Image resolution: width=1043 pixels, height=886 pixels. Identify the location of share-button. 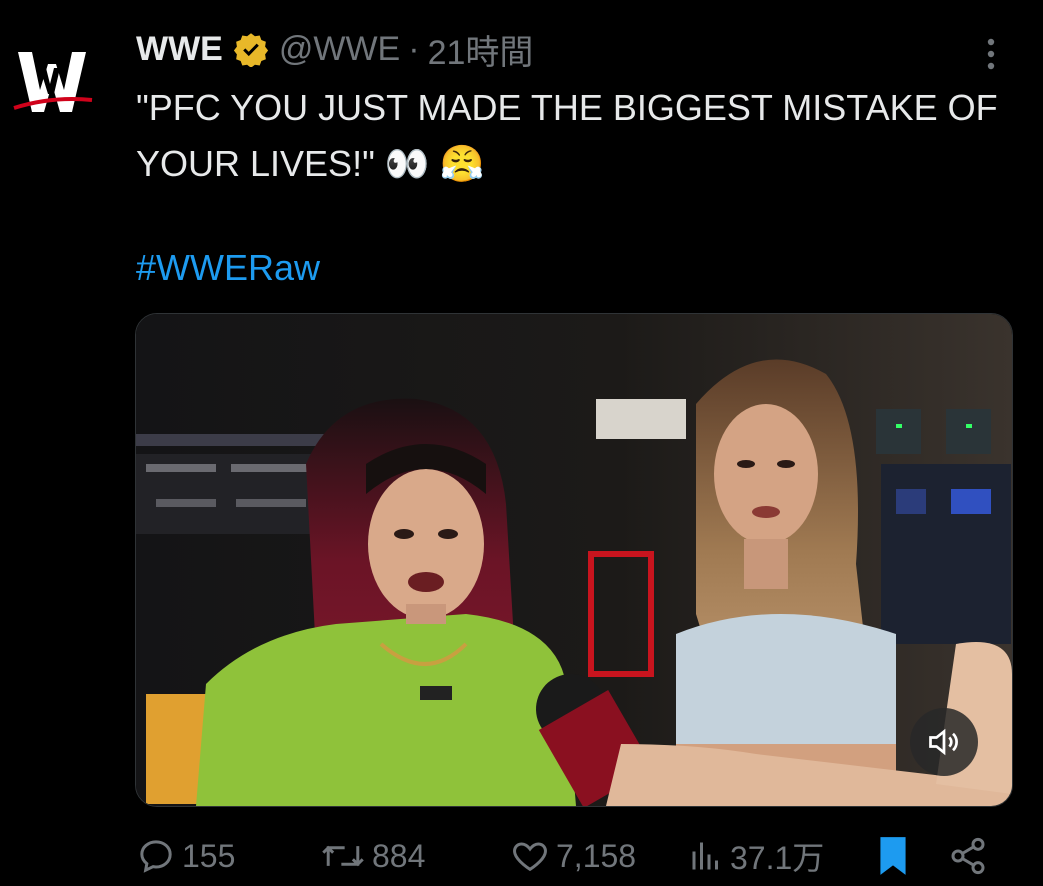
(971, 856).